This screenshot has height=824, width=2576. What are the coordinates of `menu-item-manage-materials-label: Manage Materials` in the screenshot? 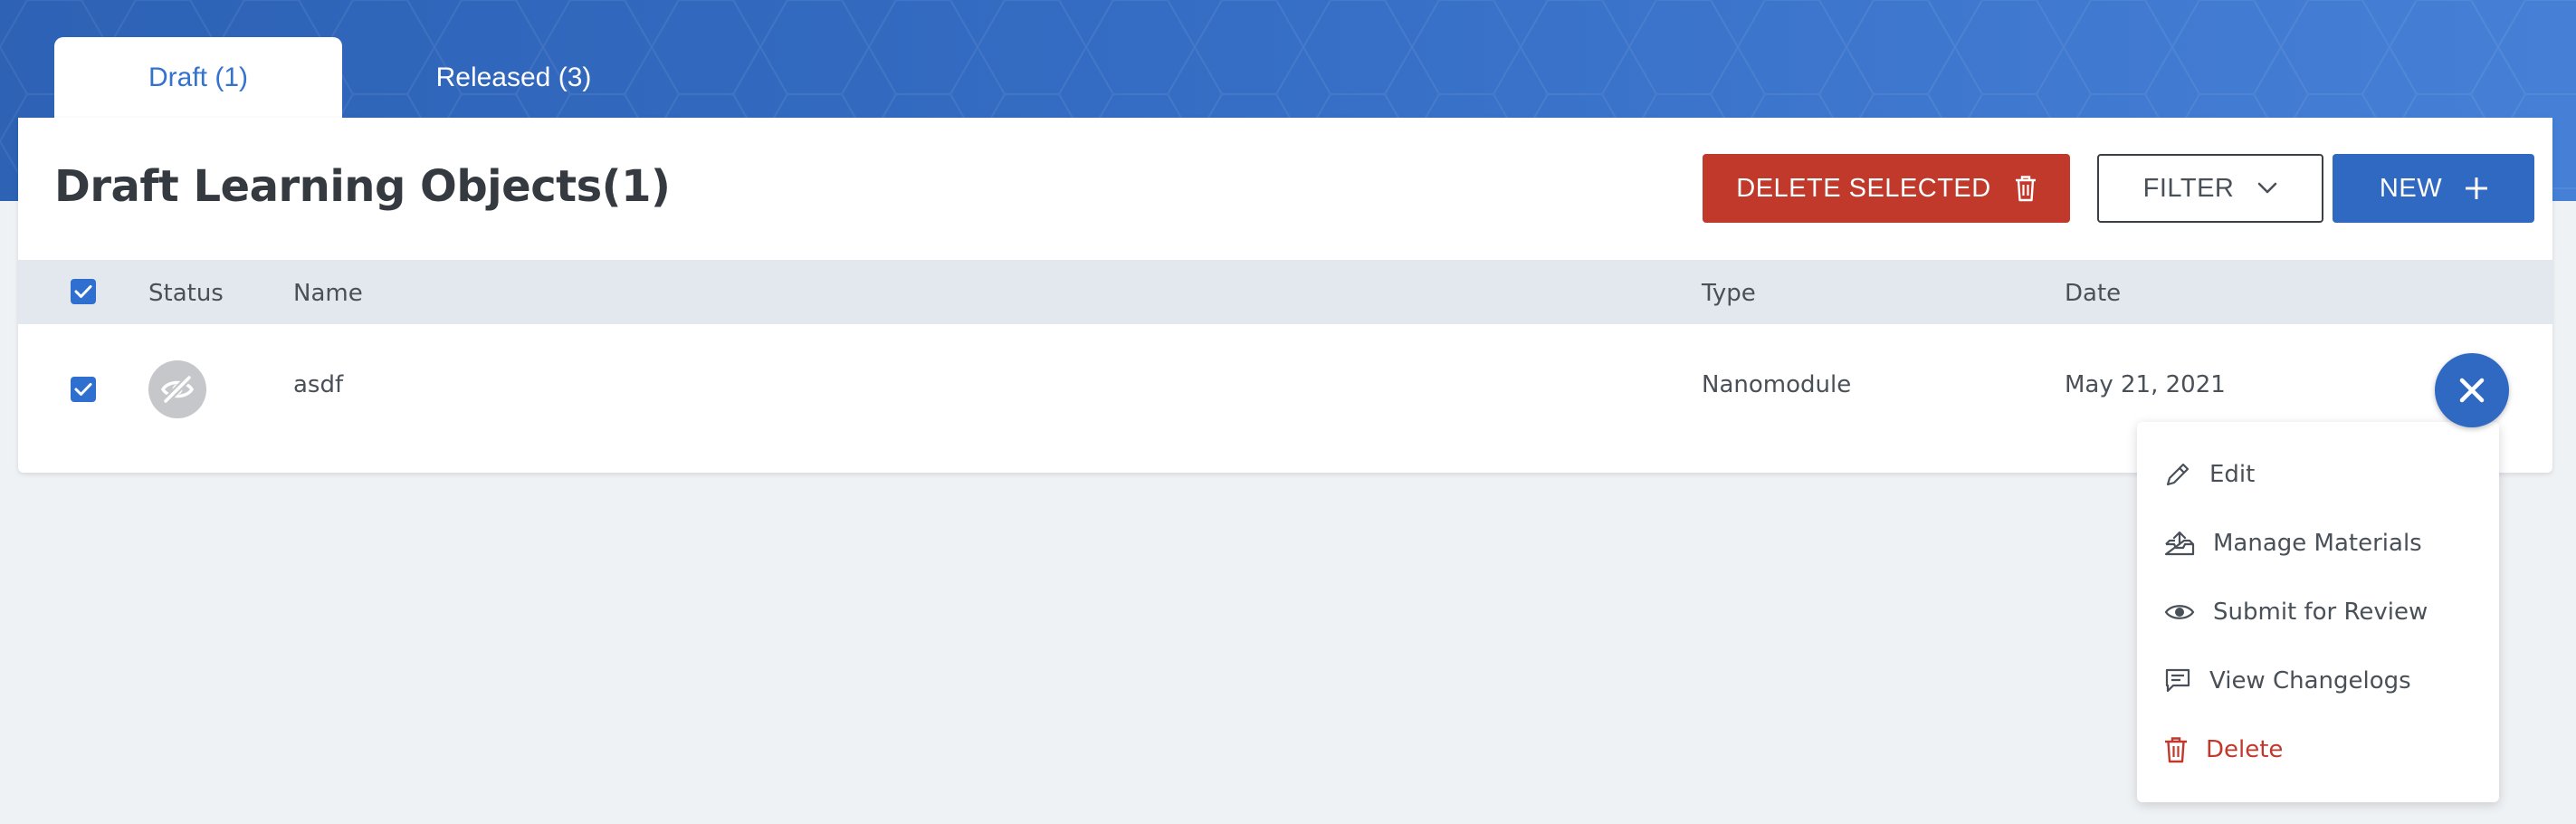 It's located at (2317, 543).